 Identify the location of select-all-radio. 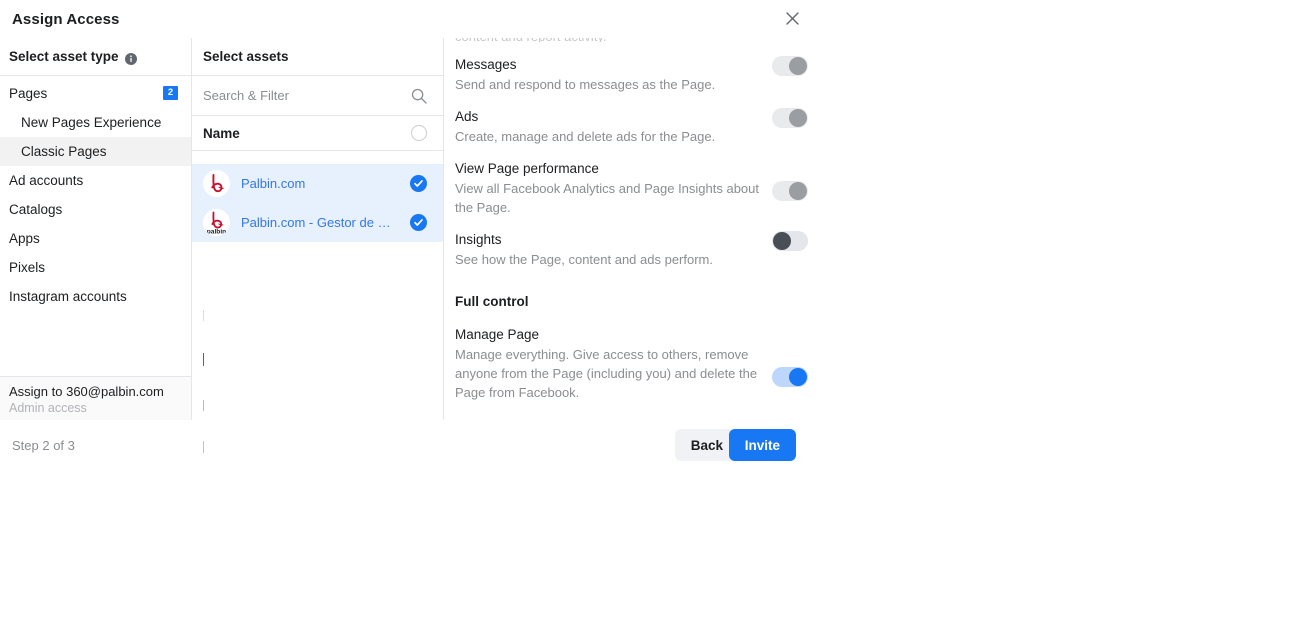
(419, 133).